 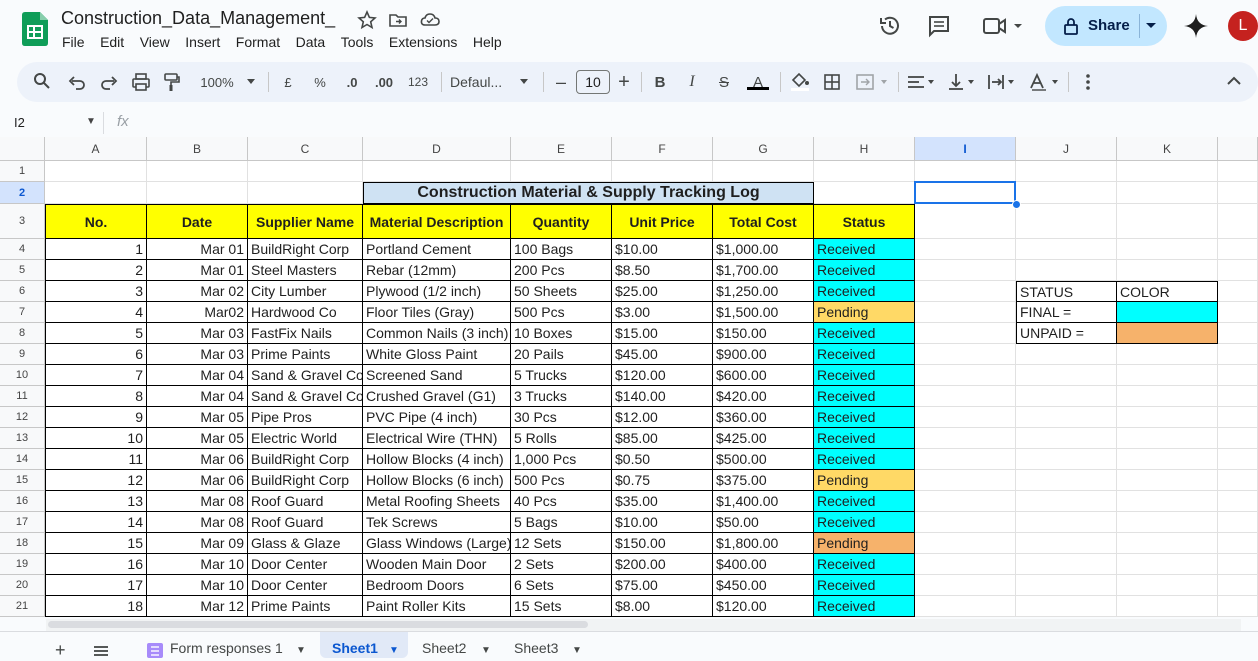 What do you see at coordinates (22, 221) in the screenshot?
I see `row-header-3: 3` at bounding box center [22, 221].